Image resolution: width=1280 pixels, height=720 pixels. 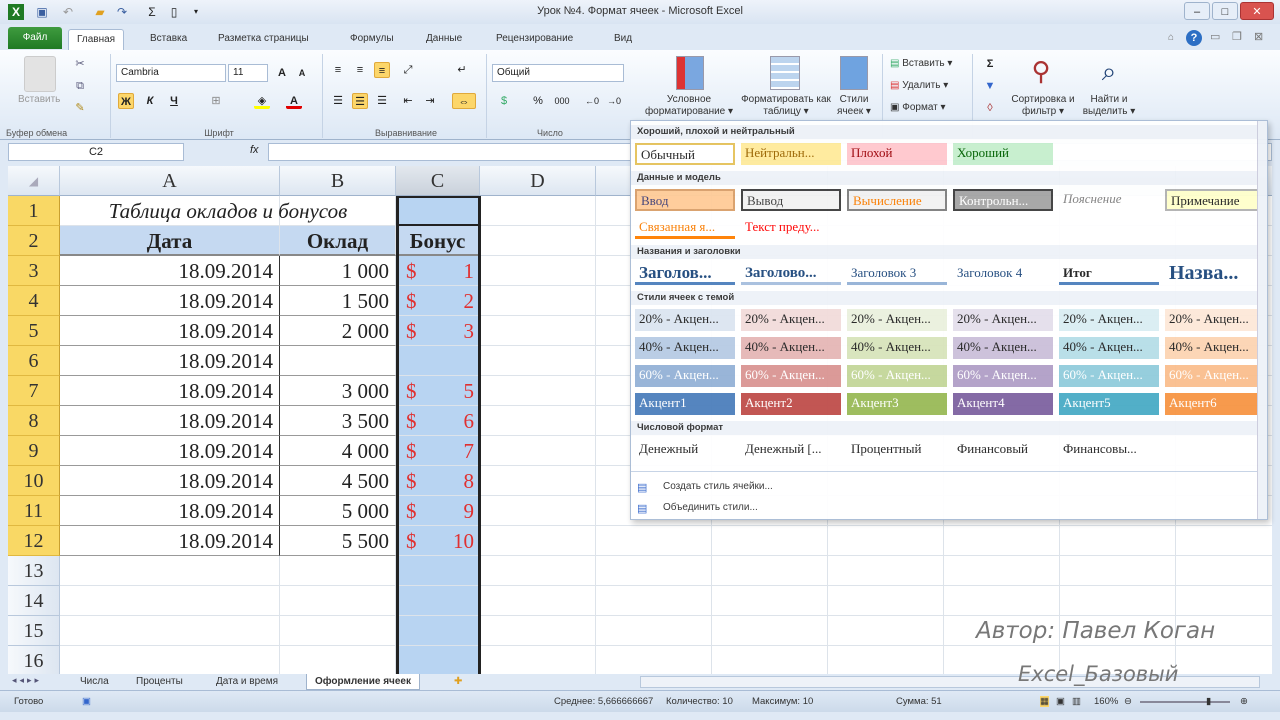 I want to click on column-header-a: A, so click(x=170, y=181).